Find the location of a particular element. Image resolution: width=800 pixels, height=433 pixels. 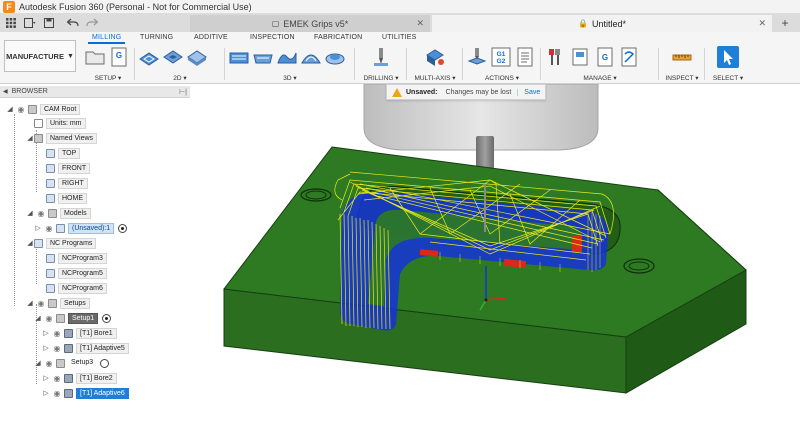

tree-node-adaptive5: ▷ ◉ [T1] Adaptive5 is located at coordinates (85, 348).